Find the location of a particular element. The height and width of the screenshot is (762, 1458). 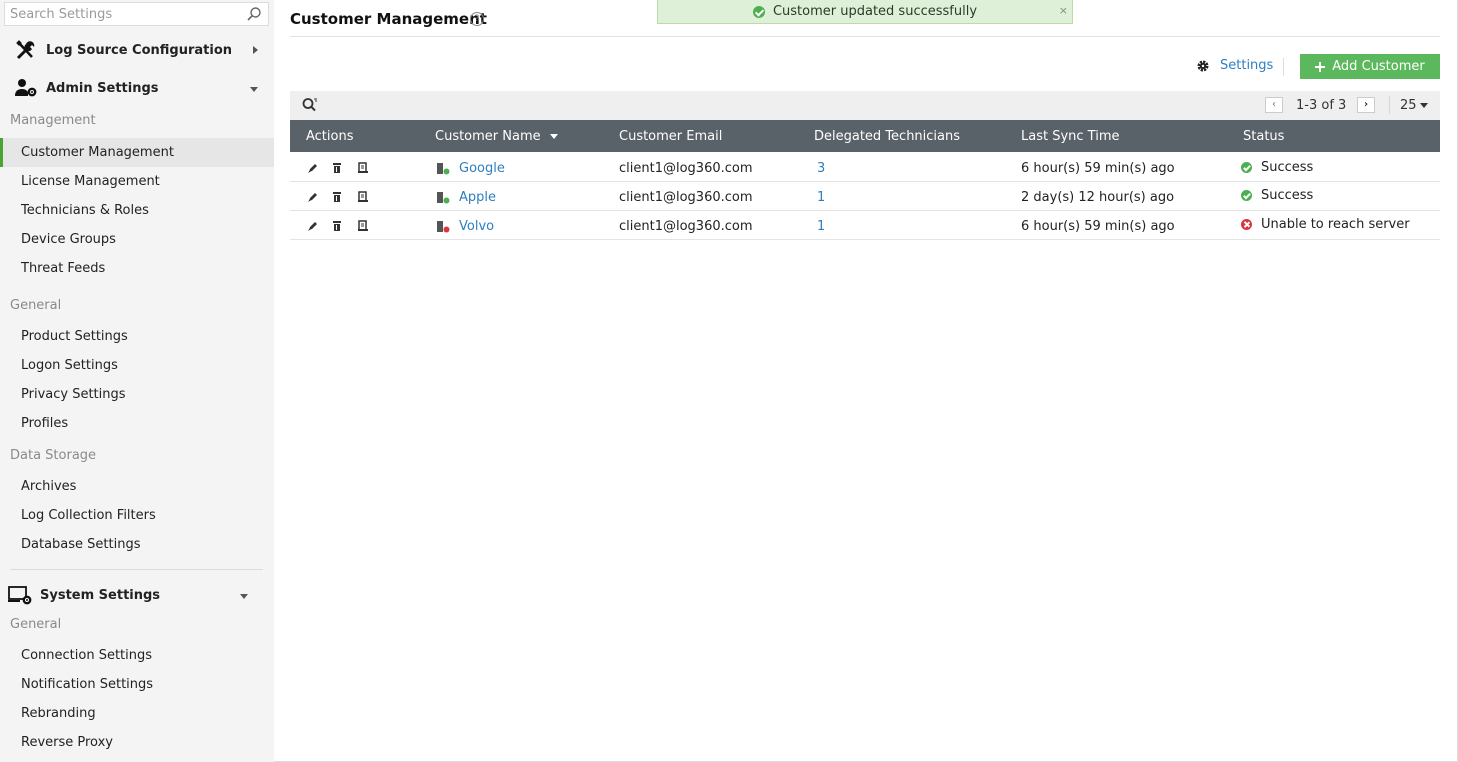

check-circle-icon is located at coordinates (758, 11).